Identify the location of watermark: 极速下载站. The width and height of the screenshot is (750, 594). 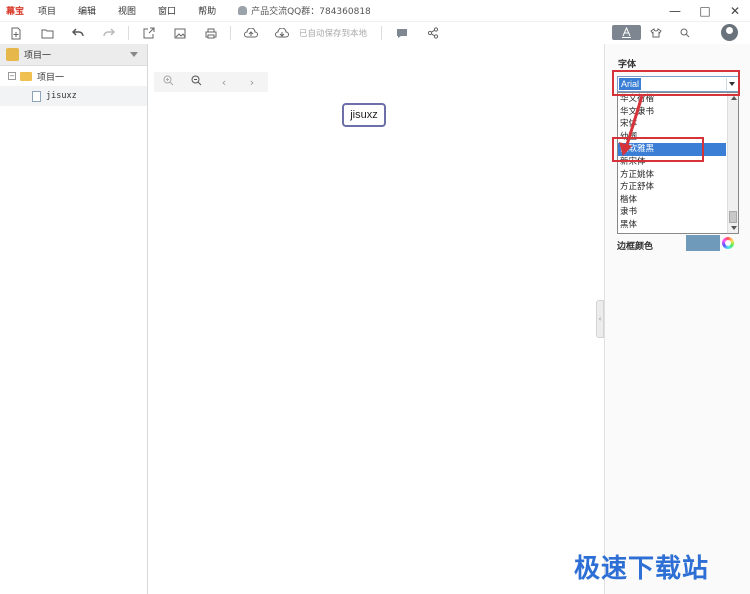
(642, 569).